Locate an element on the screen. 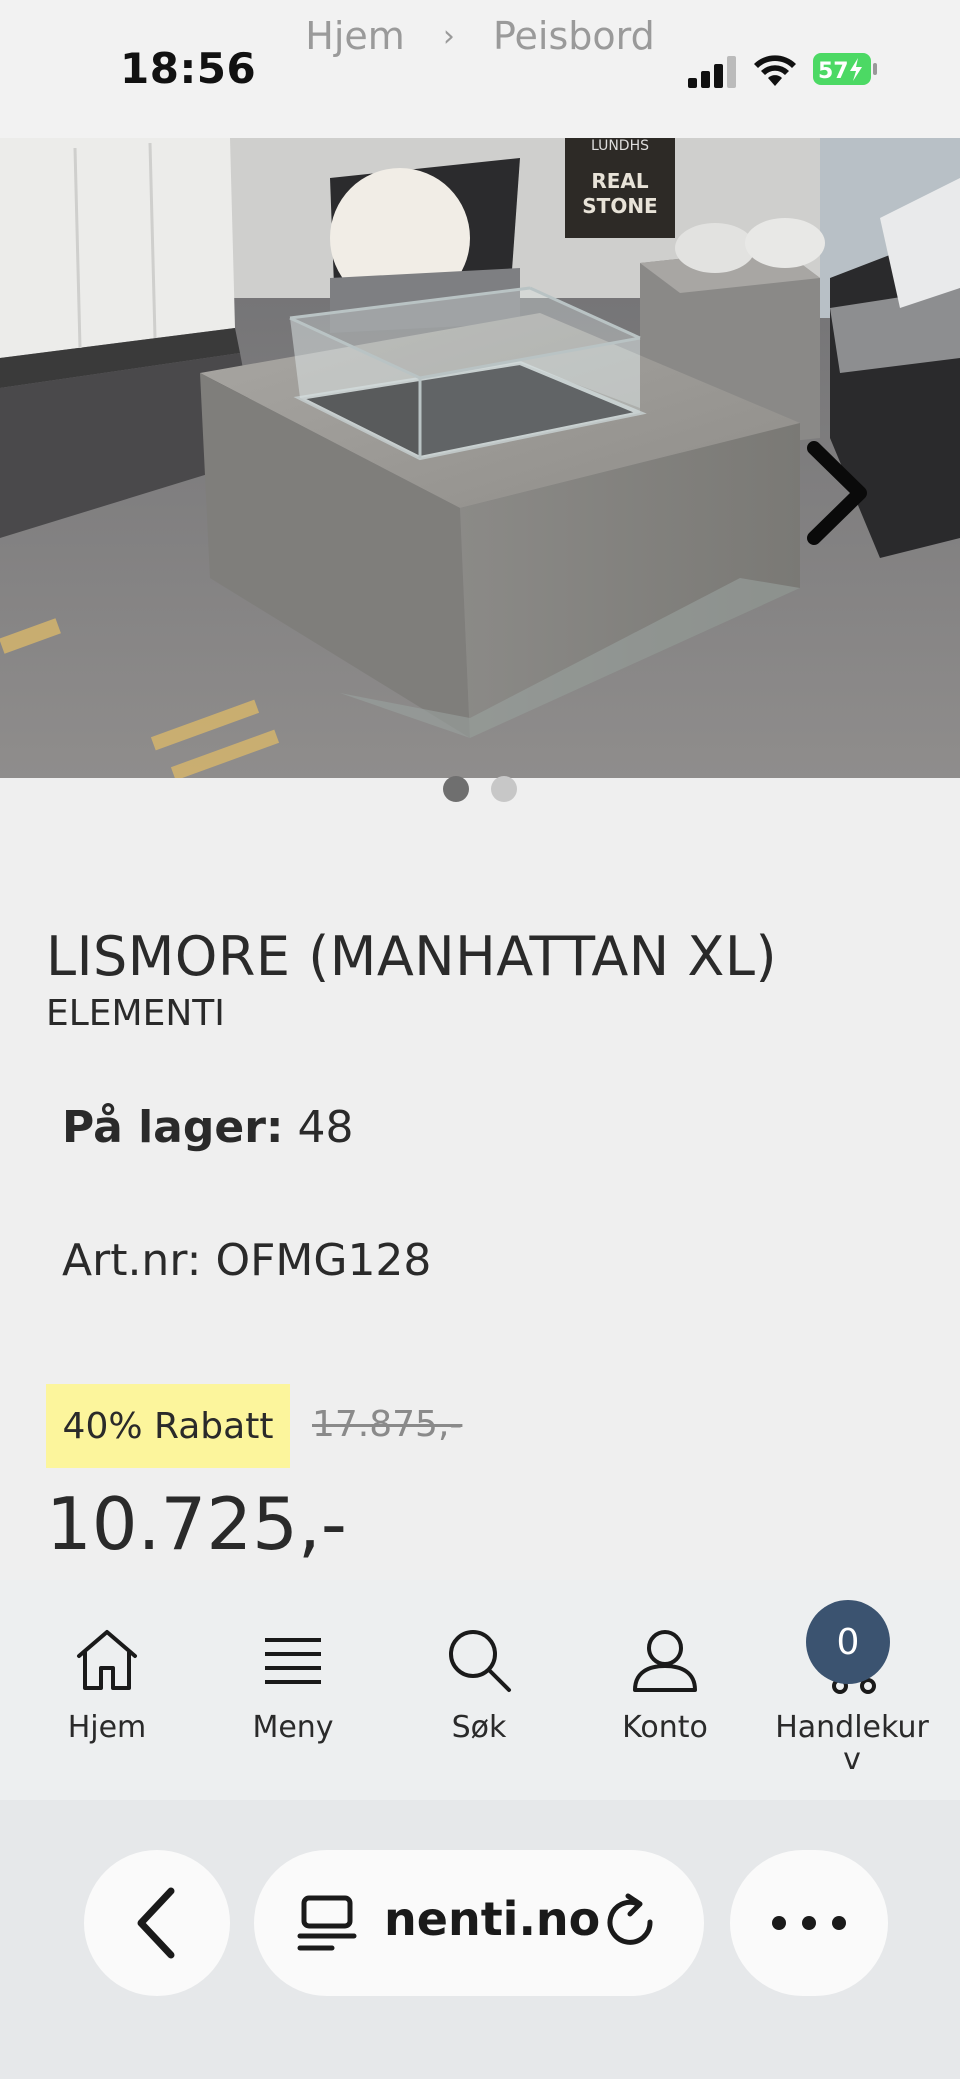 The width and height of the screenshot is (960, 2079). browser-address-bar: nenti.no is located at coordinates (479, 1923).